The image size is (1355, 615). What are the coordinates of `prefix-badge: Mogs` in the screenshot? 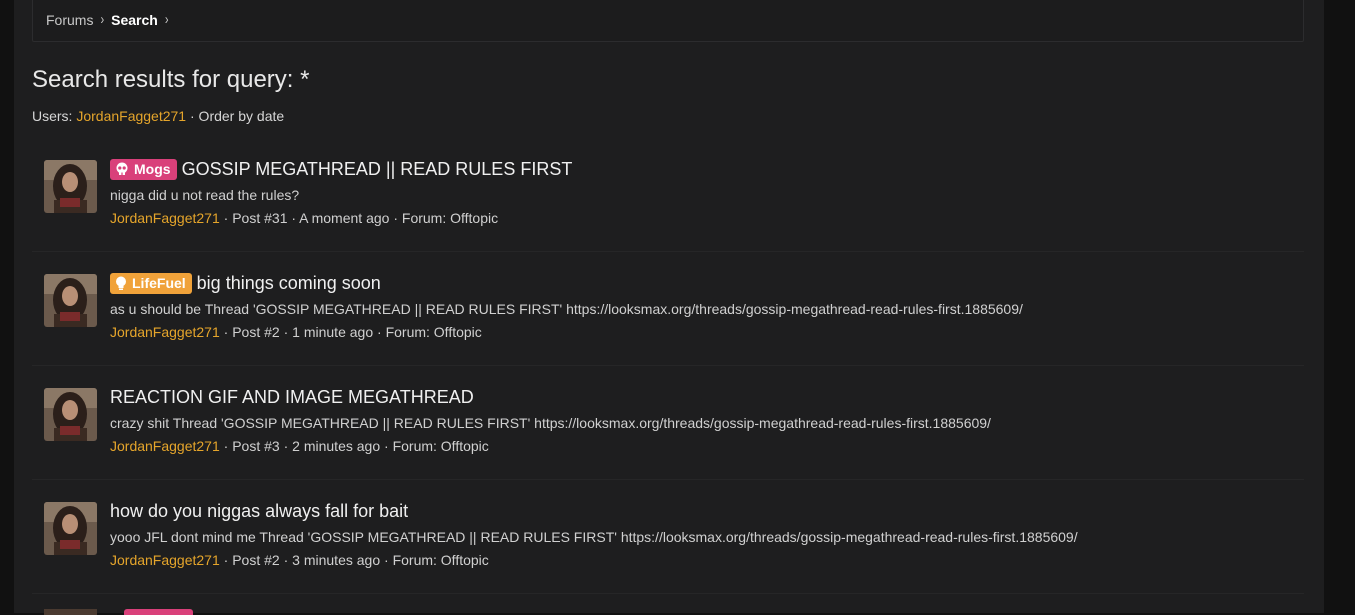 It's located at (143, 169).